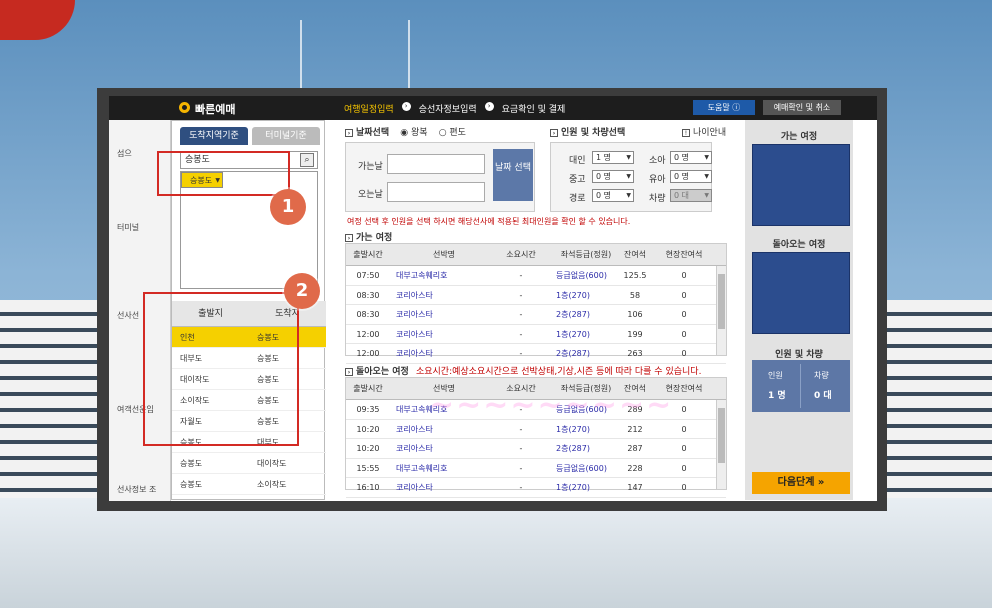 The width and height of the screenshot is (992, 608). Describe the element at coordinates (447, 110) in the screenshot. I see `step-2: 승선자정보입력` at that location.